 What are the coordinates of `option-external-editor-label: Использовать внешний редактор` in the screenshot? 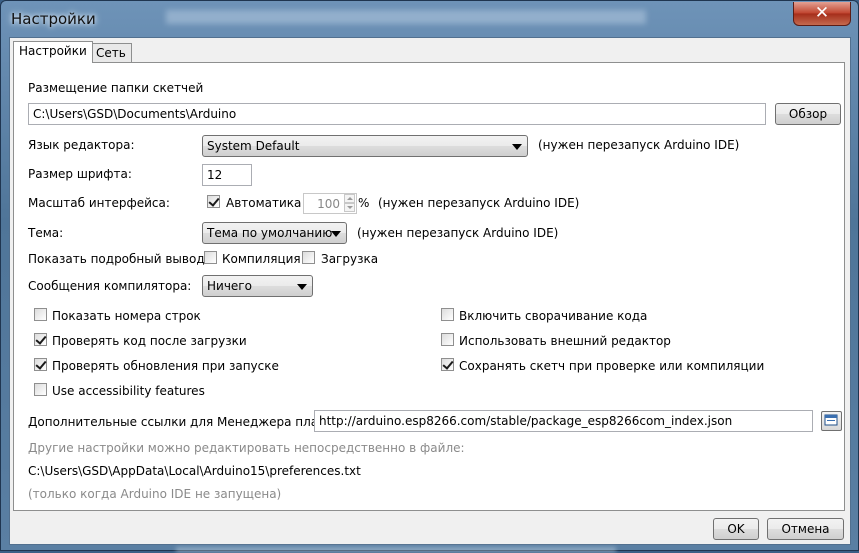 It's located at (565, 341).